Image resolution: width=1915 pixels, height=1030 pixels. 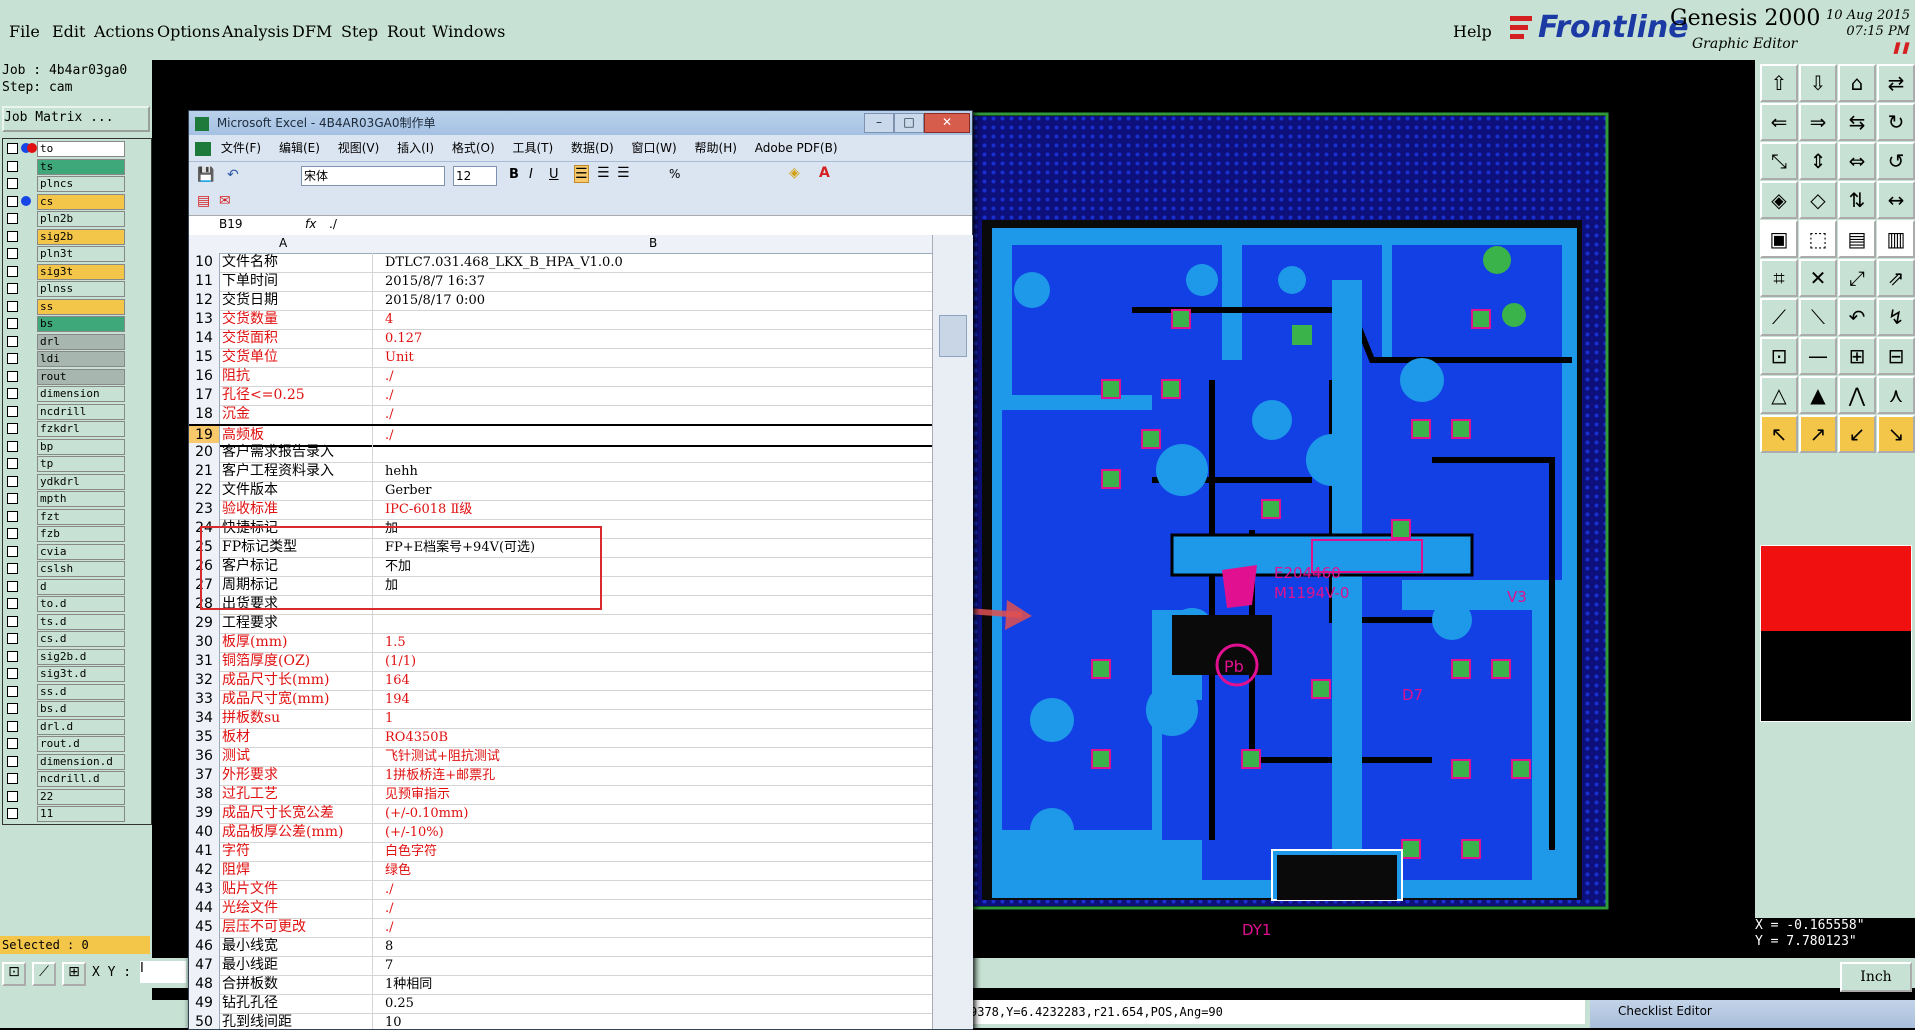 I want to click on row-number: 32, so click(x=204, y=680).